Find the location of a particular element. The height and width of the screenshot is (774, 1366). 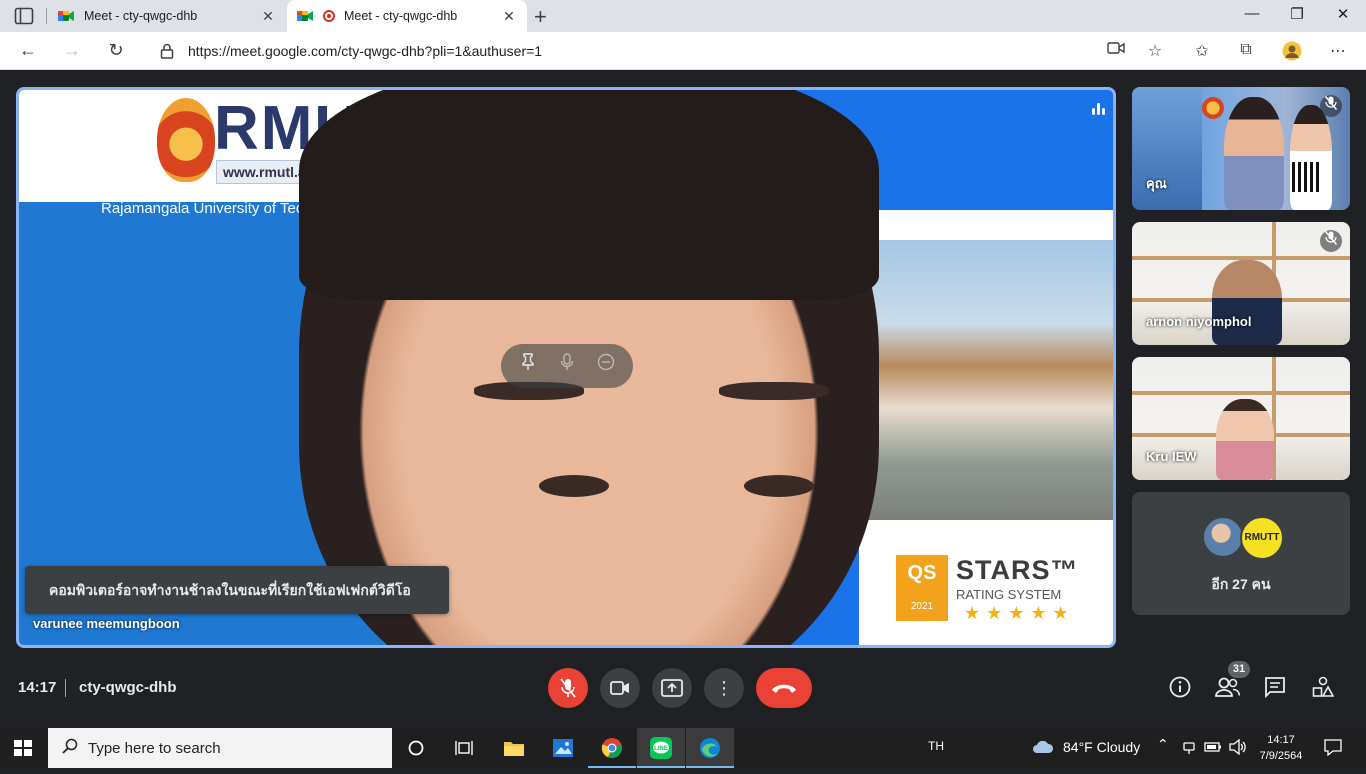

slide-subtitle: Rajamangala University of Tec is located at coordinates (202, 208).